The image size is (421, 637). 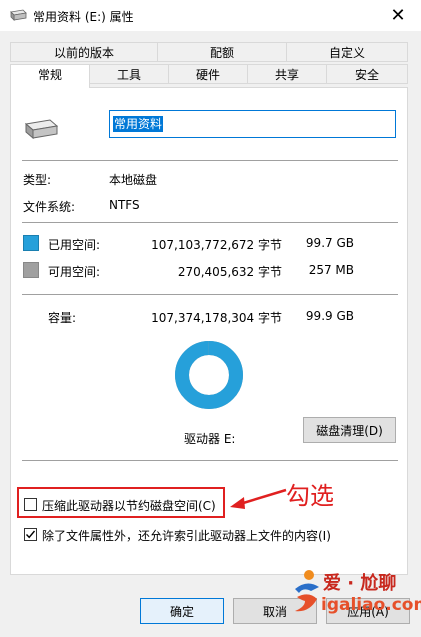 I want to click on disk-cleanup-button: 磁盘清理(D), so click(x=349, y=430).